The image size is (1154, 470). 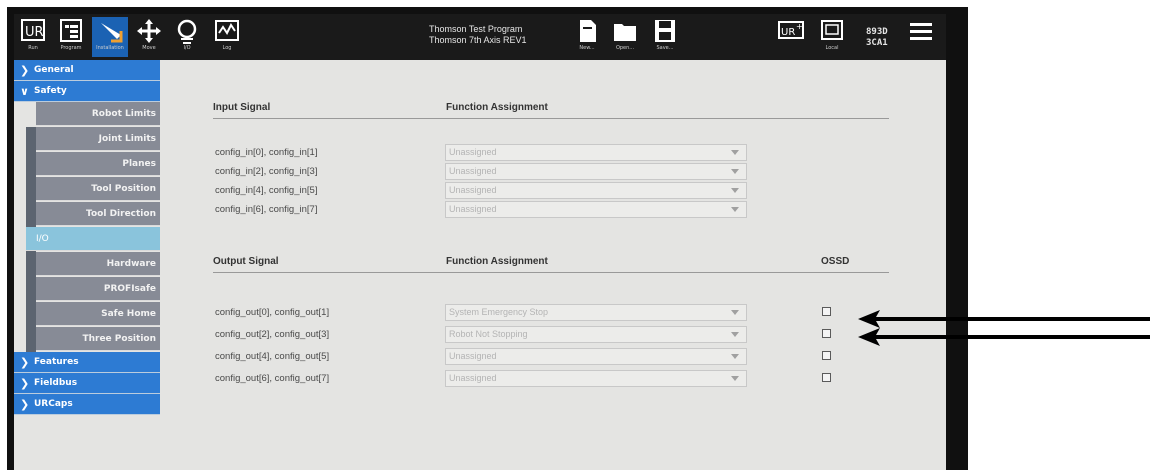 What do you see at coordinates (87, 91) in the screenshot?
I see `sidebar-item-safety: ∨ Safety` at bounding box center [87, 91].